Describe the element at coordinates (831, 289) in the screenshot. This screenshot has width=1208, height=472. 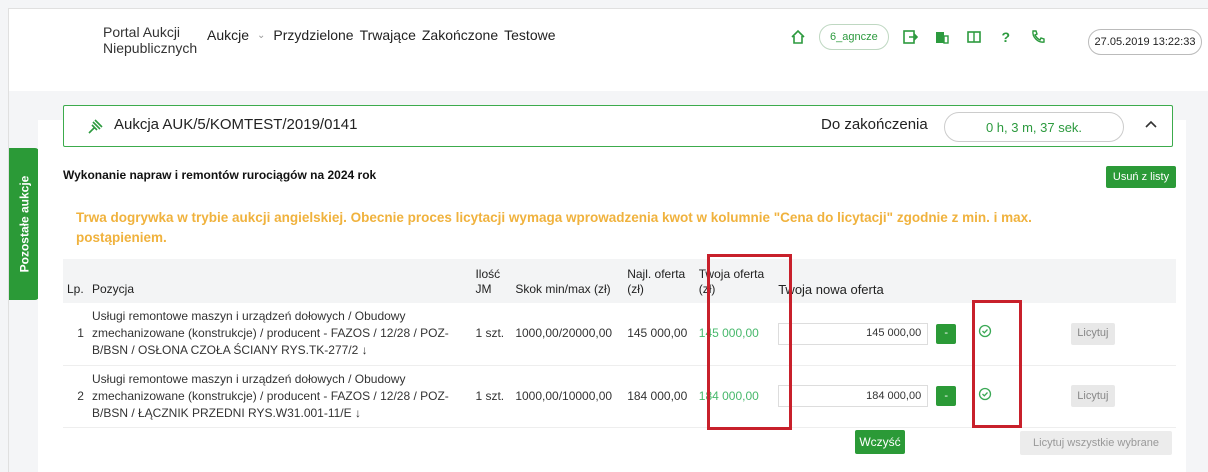
I see `header-new-offer: Twoja nowa oferta` at that location.